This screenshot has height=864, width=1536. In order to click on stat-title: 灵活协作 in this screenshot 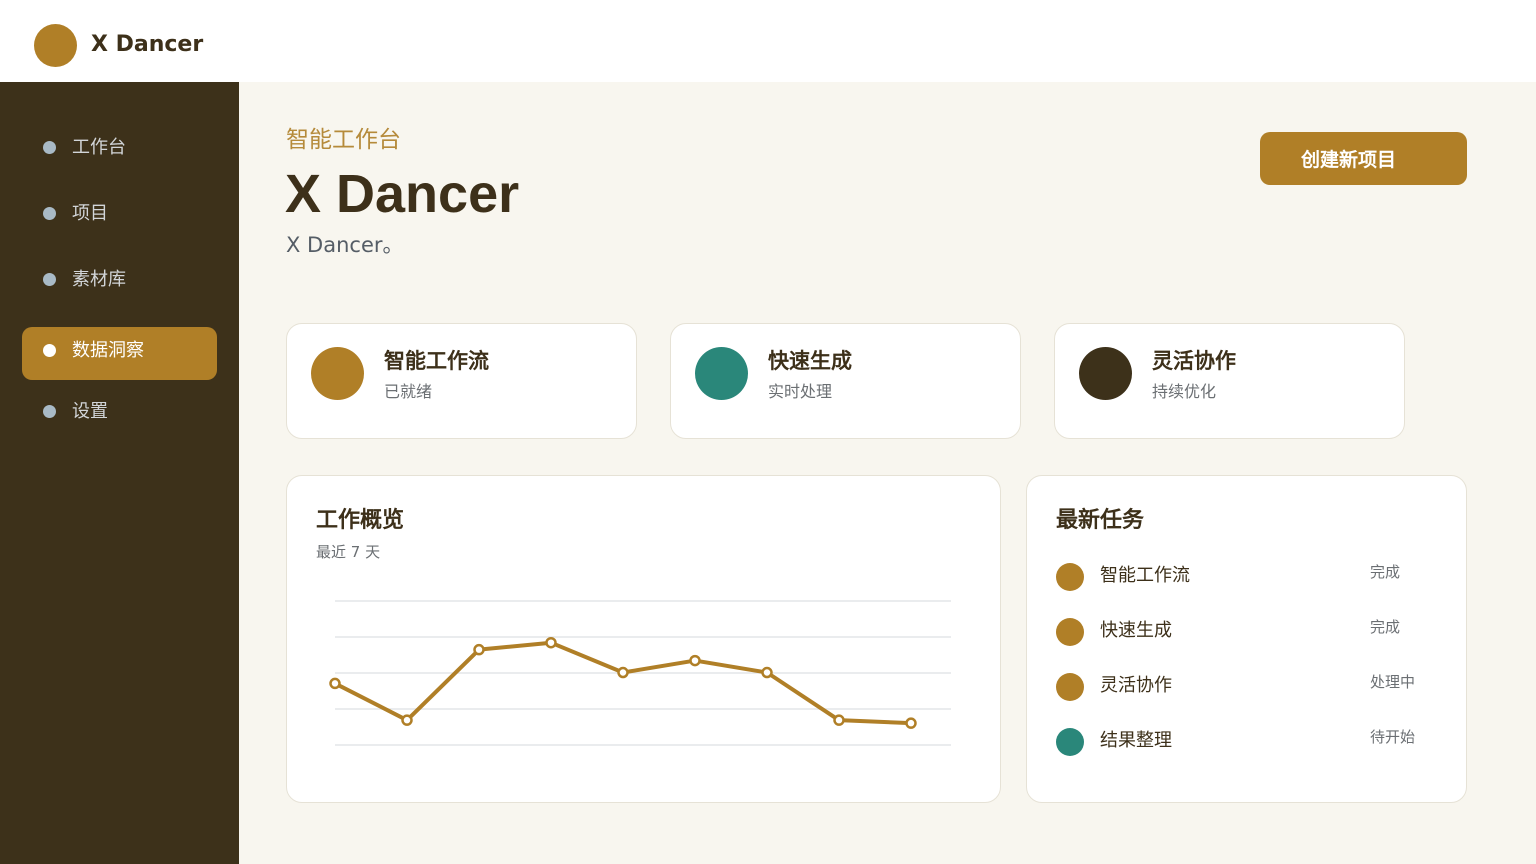, I will do `click(1194, 361)`.